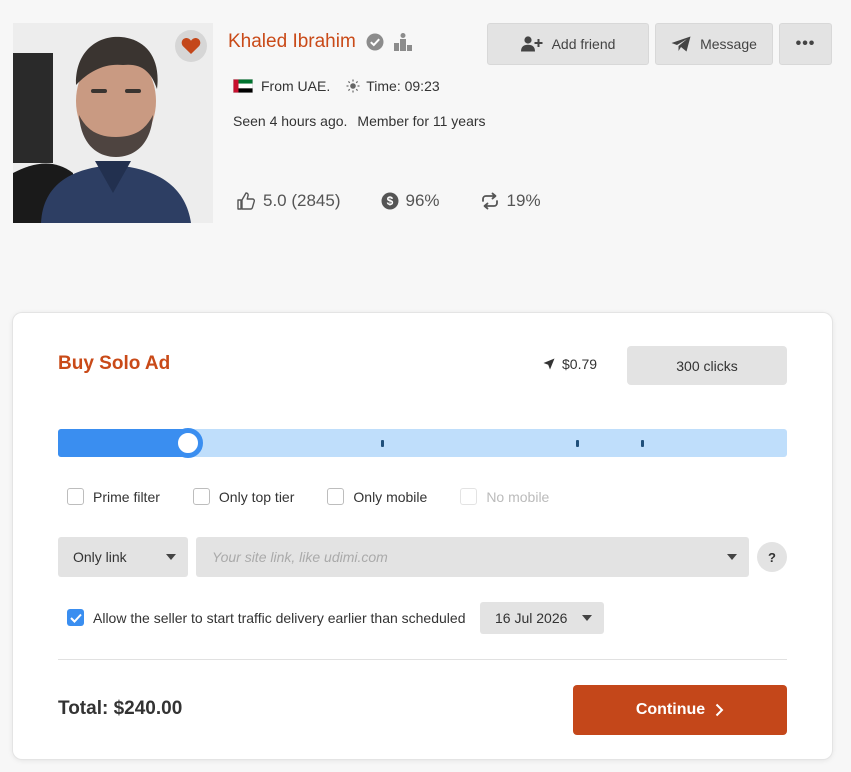 Image resolution: width=851 pixels, height=772 pixels. What do you see at coordinates (421, 121) in the screenshot?
I see `member-since-text: Member for 11 years` at bounding box center [421, 121].